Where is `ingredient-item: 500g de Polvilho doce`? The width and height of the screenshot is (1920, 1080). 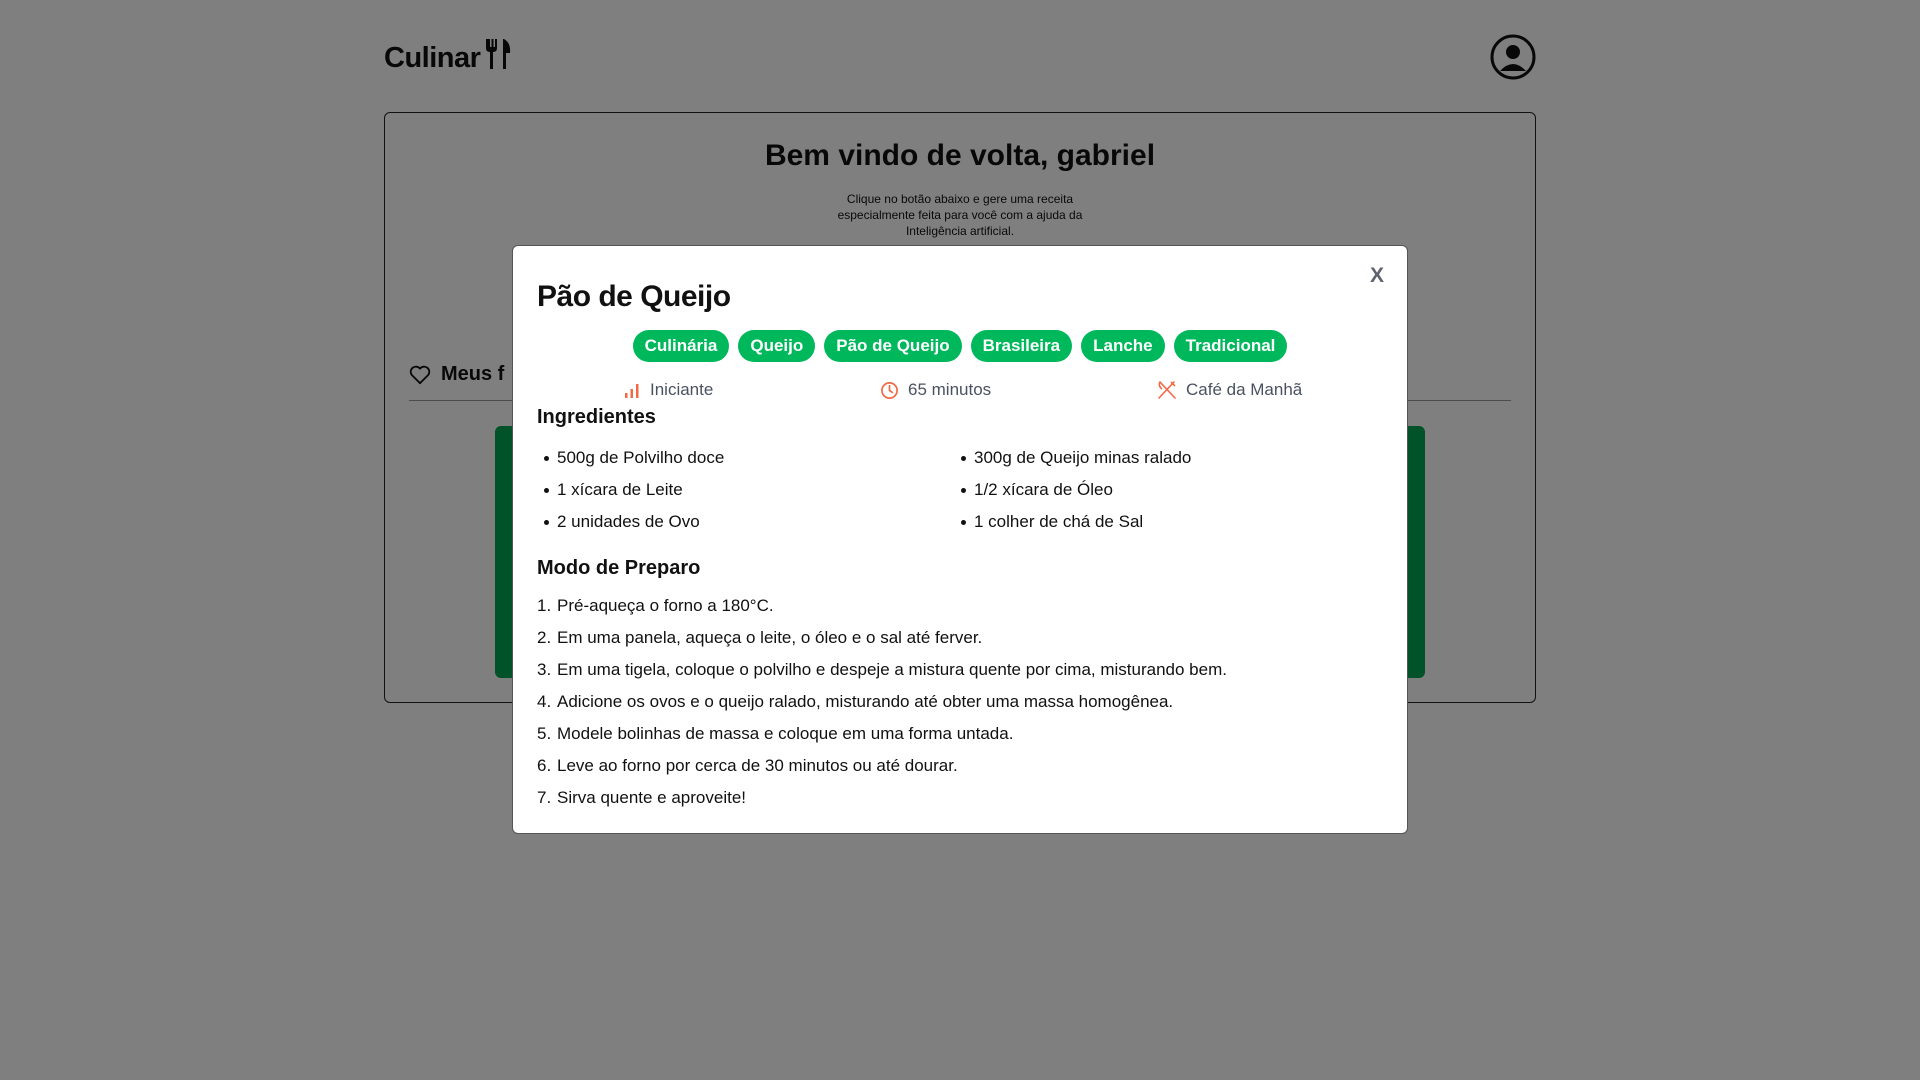 ingredient-item: 500g de Polvilho doce is located at coordinates (745, 458).